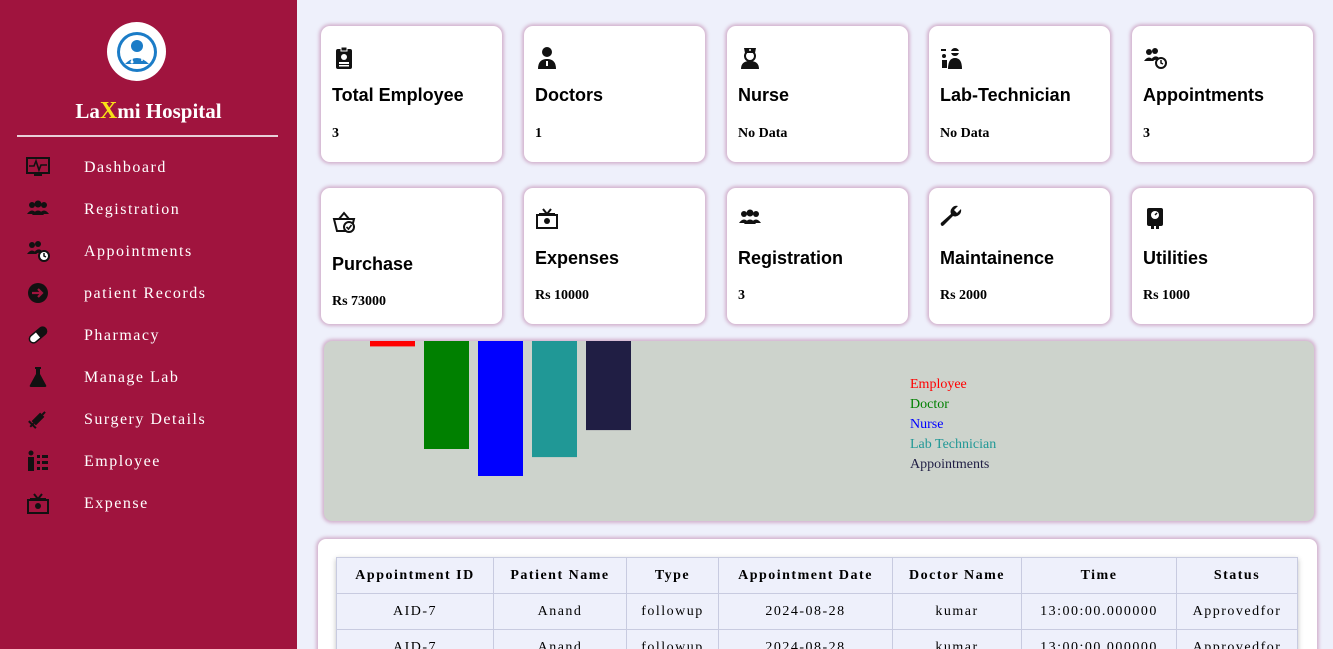  Describe the element at coordinates (1155, 218) in the screenshot. I see `utility-meter-icon` at that location.